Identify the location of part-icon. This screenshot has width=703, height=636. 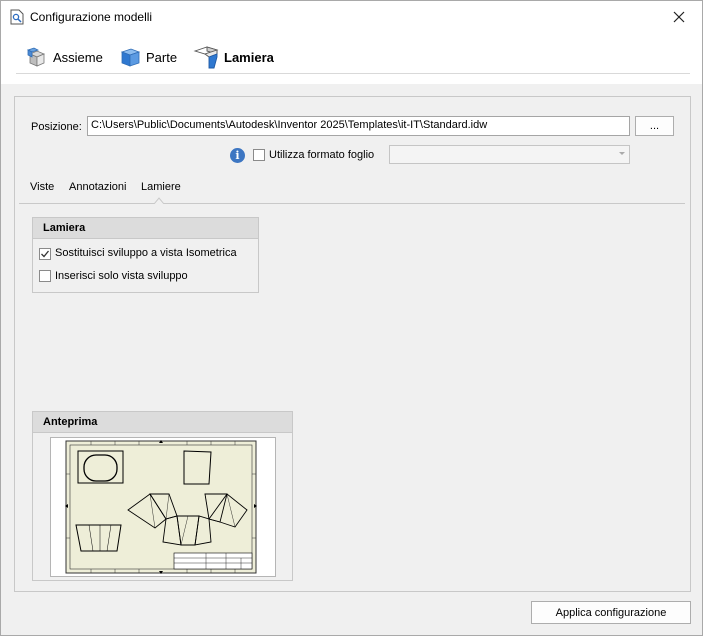
(130, 57).